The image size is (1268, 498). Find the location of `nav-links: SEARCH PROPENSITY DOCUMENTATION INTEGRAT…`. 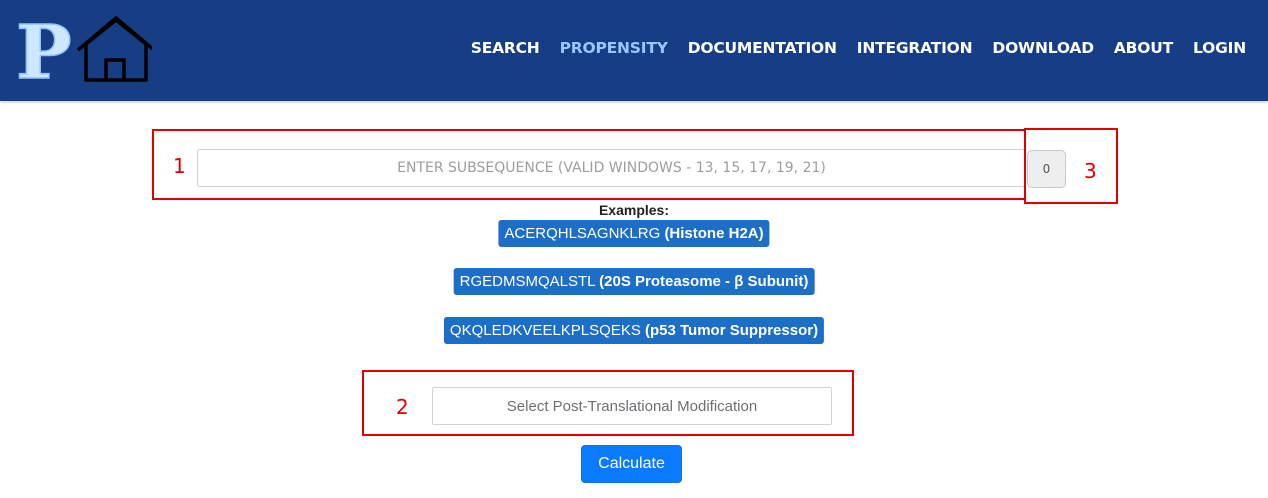

nav-links: SEARCH PROPENSITY DOCUMENTATION INTEGRAT… is located at coordinates (858, 48).